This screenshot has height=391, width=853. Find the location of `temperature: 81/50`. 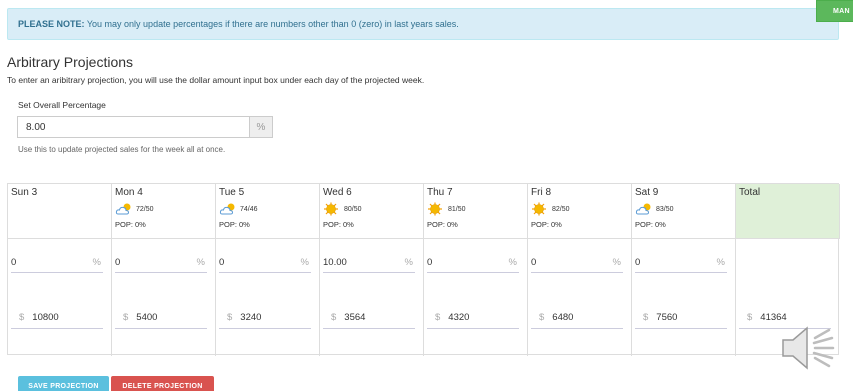

temperature: 81/50 is located at coordinates (457, 209).